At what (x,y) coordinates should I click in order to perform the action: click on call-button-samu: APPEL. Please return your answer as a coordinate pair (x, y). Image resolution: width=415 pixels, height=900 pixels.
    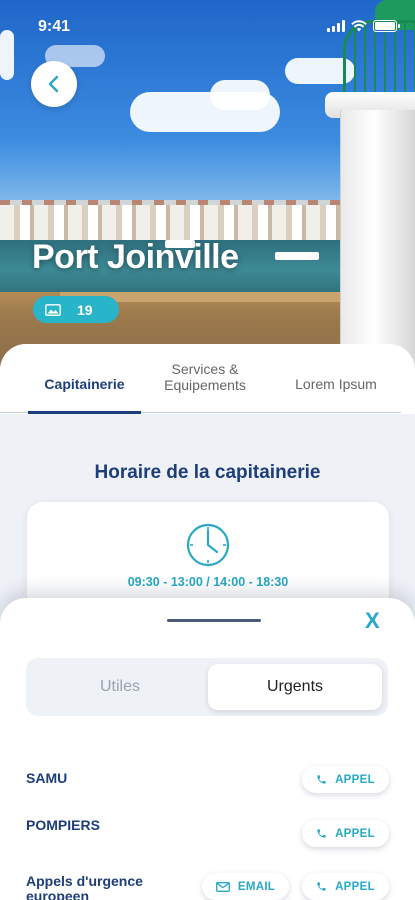
    Looking at the image, I should click on (345, 779).